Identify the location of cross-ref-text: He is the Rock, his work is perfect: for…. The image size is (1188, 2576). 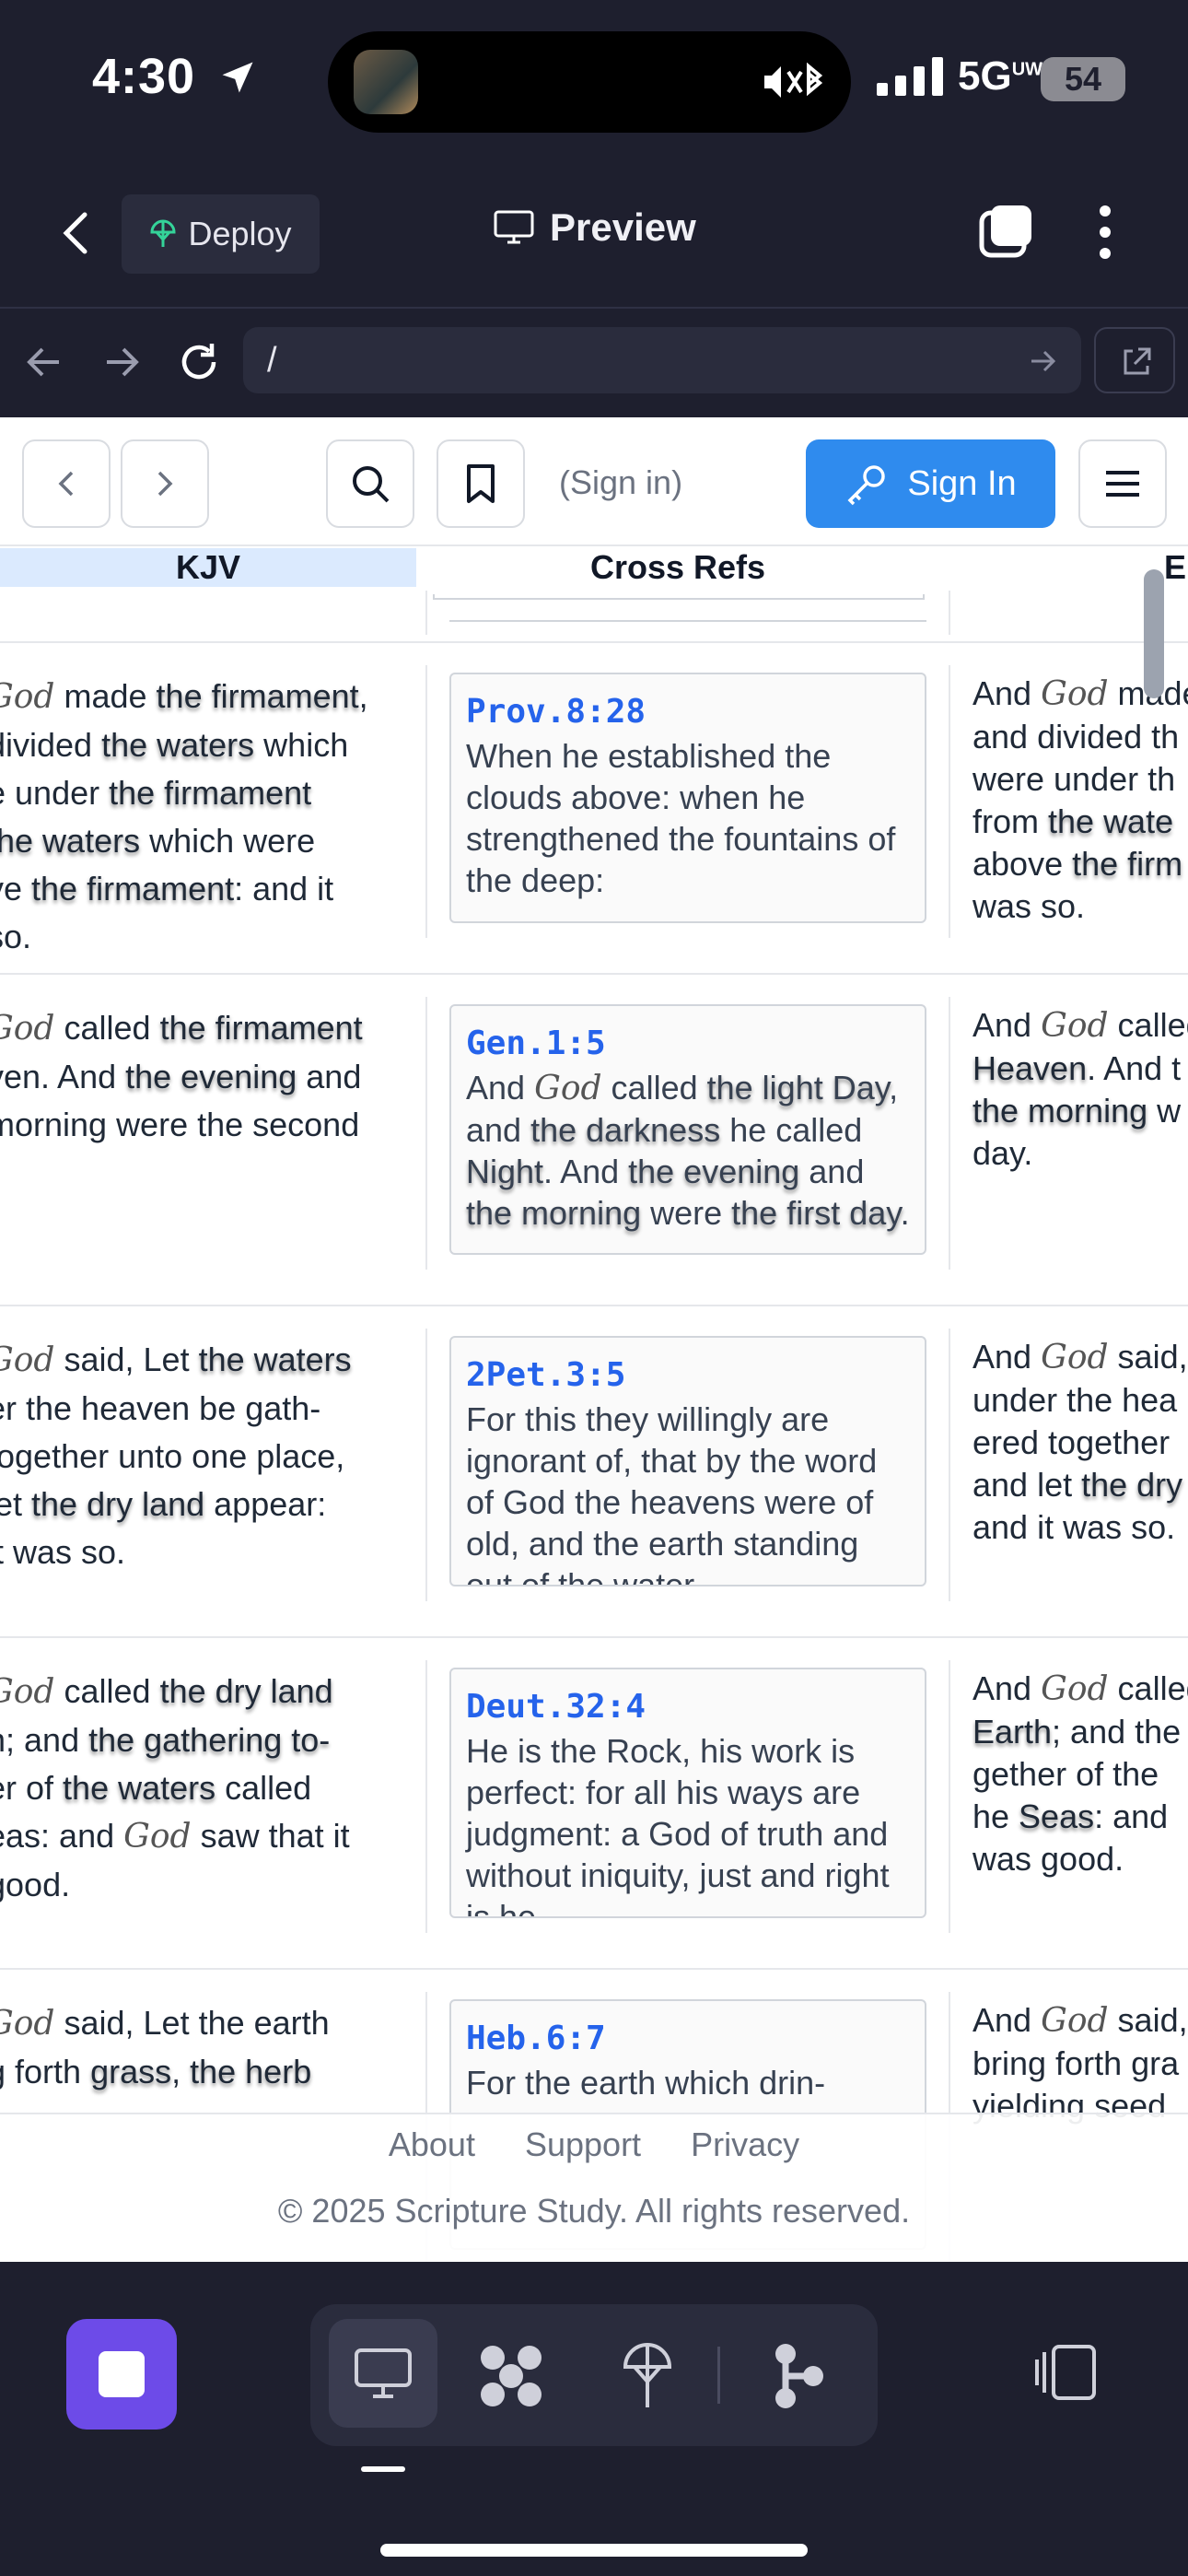
(678, 1825).